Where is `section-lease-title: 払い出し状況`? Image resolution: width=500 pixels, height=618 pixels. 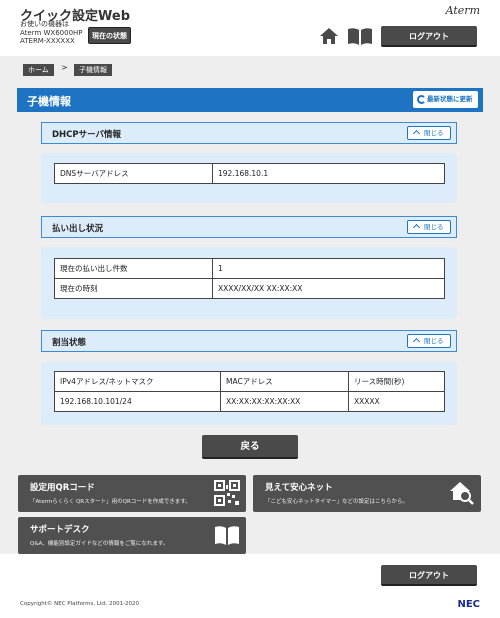
section-lease-title: 払い出し状況 is located at coordinates (78, 229).